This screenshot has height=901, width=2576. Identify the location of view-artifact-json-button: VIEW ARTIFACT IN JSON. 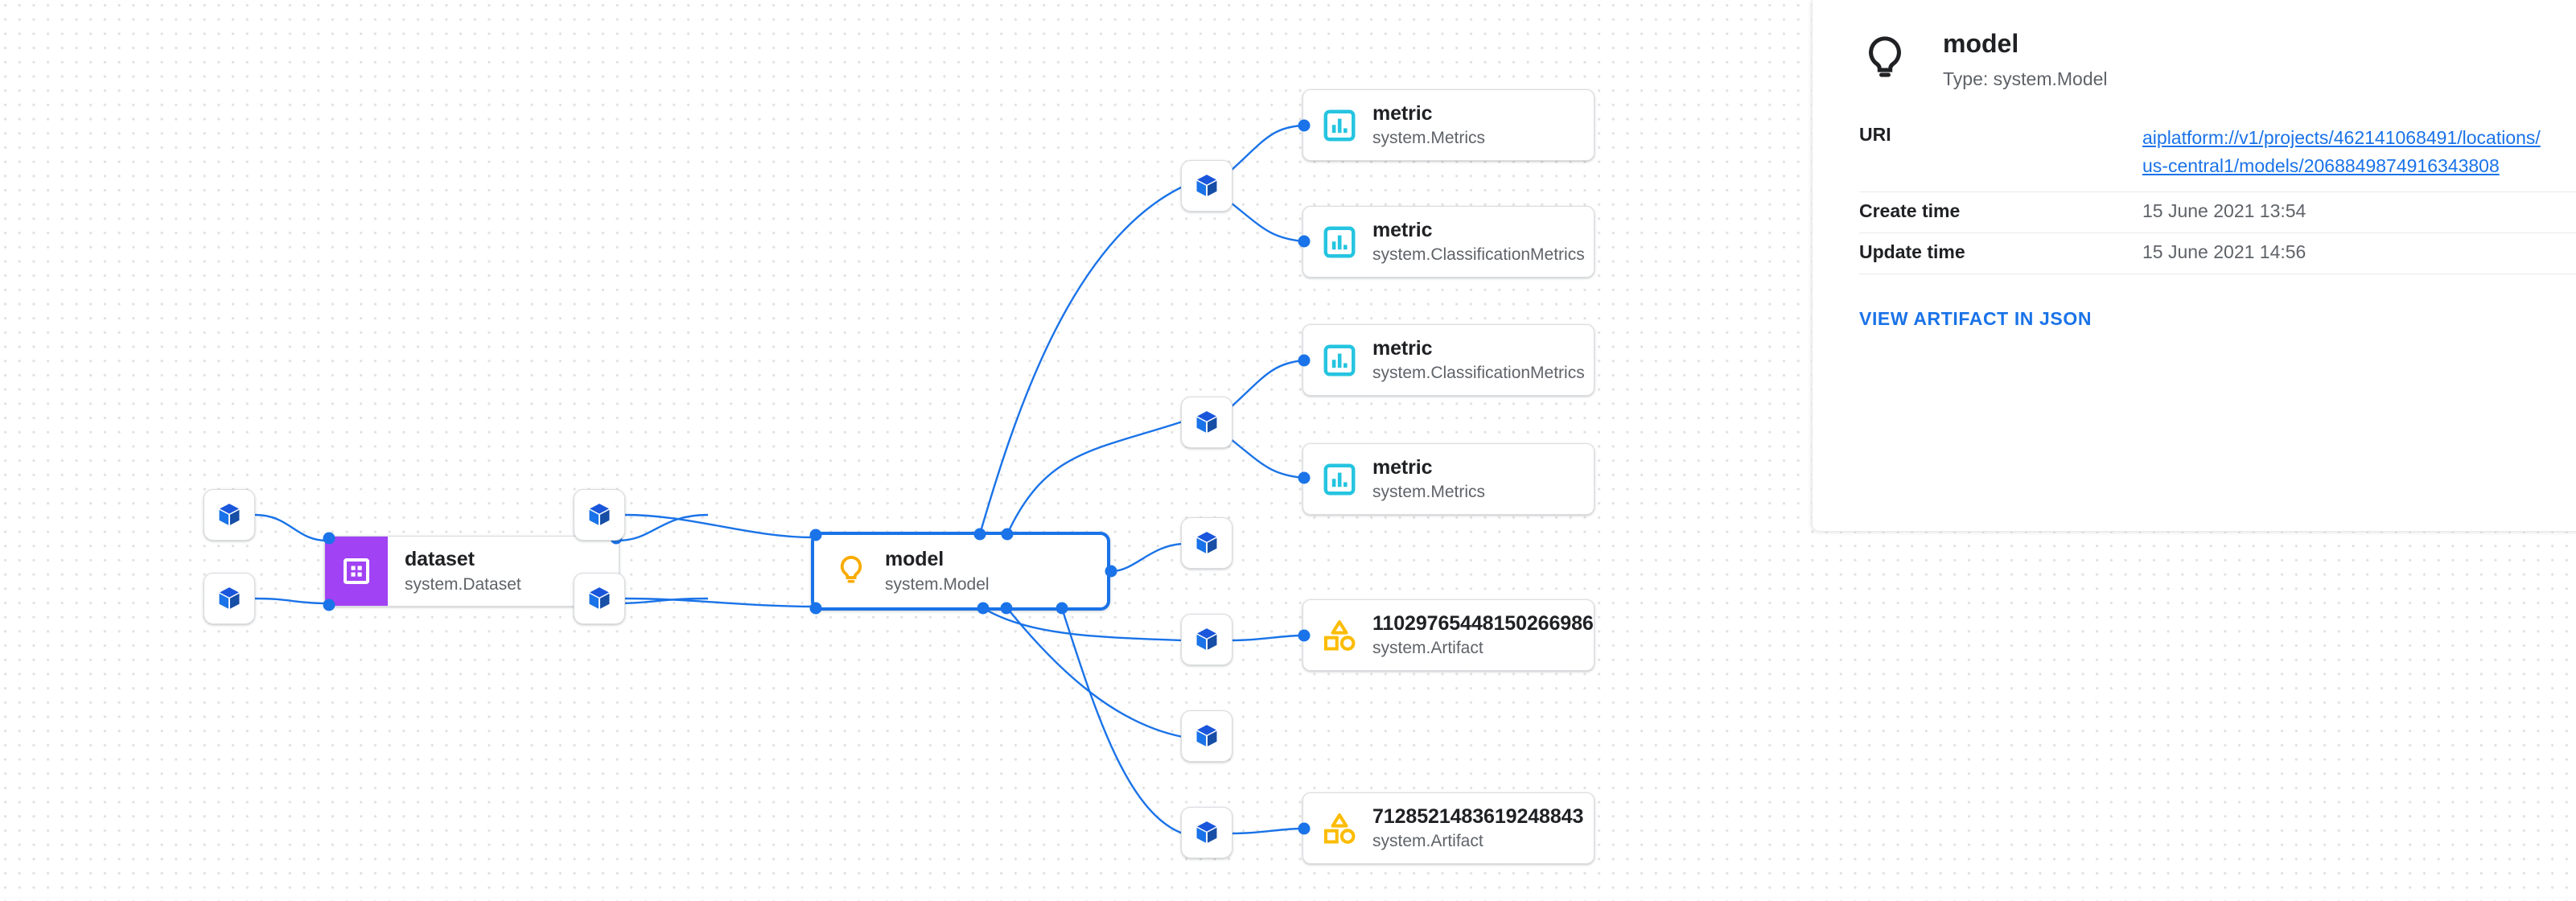
(1975, 319).